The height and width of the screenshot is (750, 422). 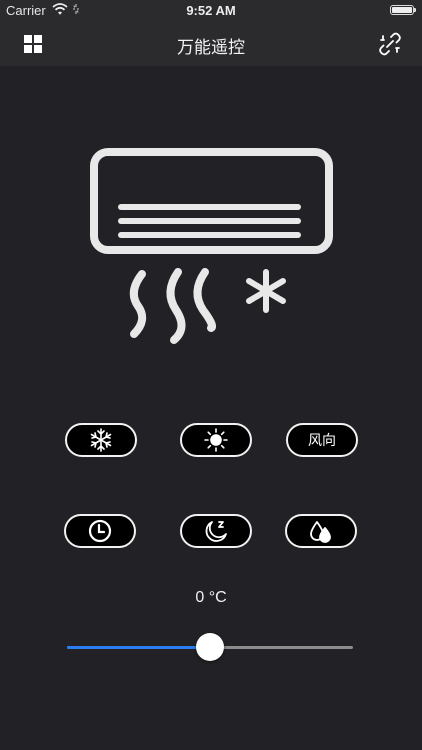 I want to click on status-time: 9:52 AM, so click(x=211, y=10).